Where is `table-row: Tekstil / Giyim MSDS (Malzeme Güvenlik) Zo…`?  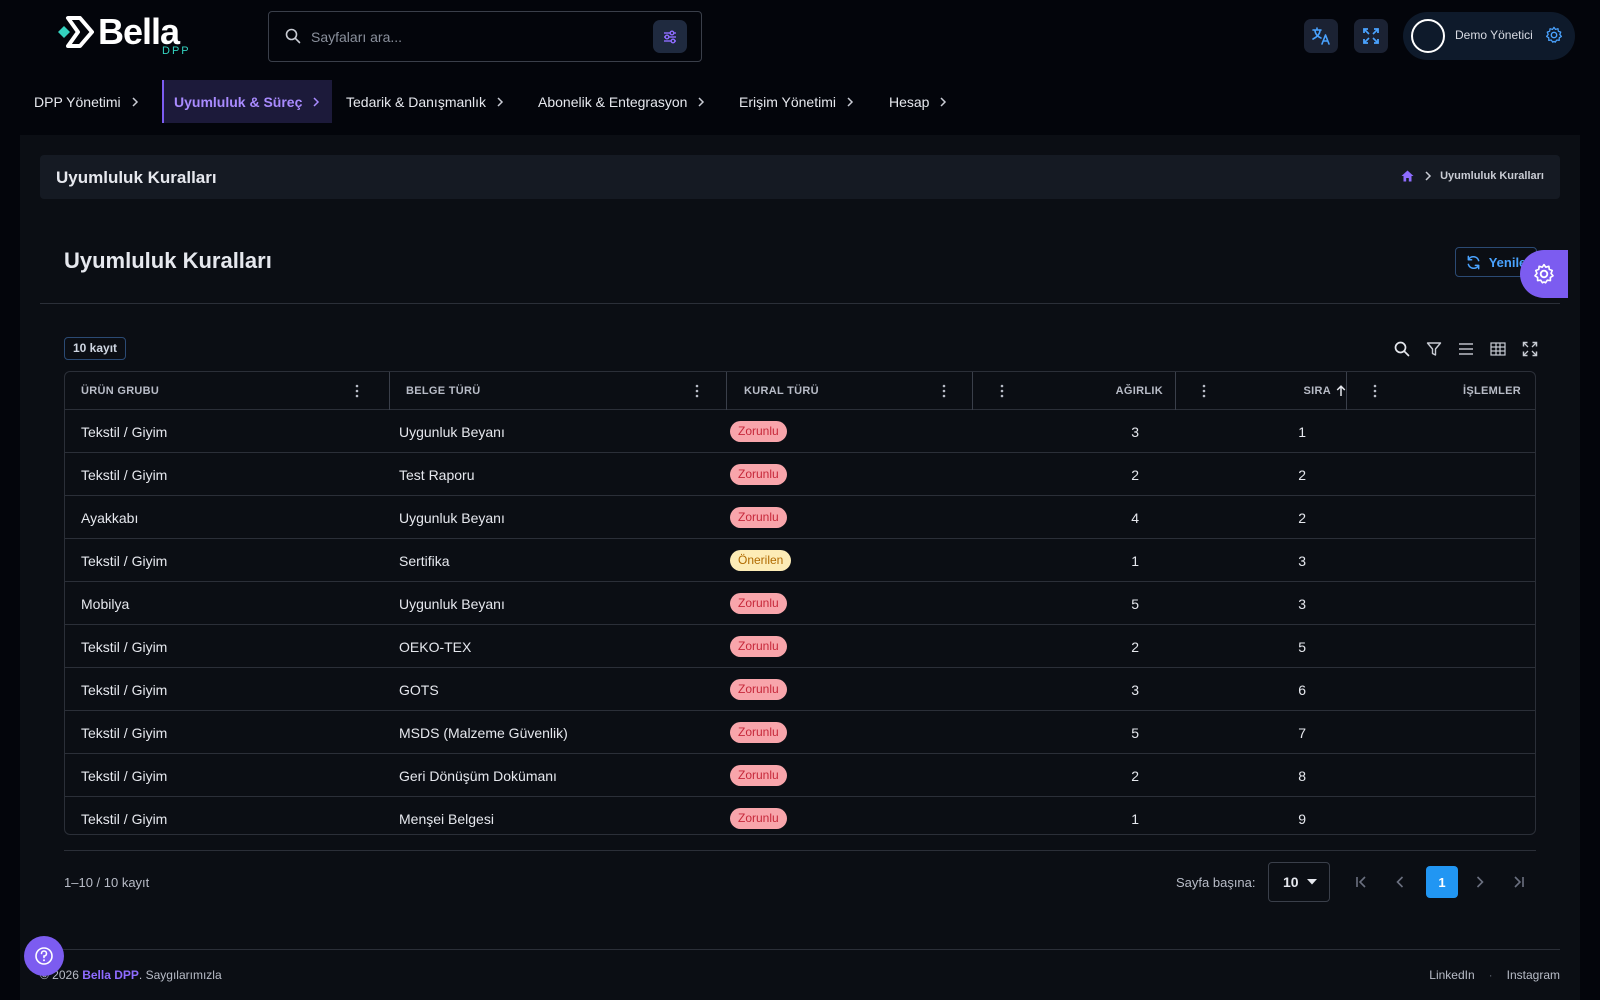
table-row: Tekstil / Giyim MSDS (Malzeme Güvenlik) Zo… is located at coordinates (800, 732).